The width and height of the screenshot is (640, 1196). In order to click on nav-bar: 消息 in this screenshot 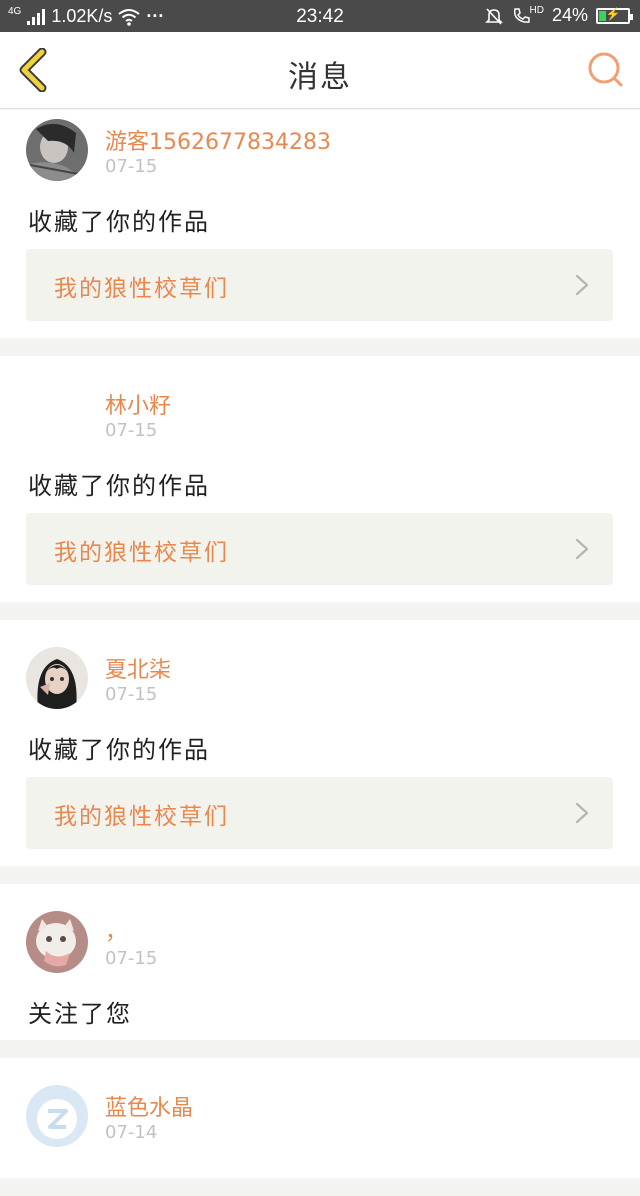, I will do `click(320, 70)`.